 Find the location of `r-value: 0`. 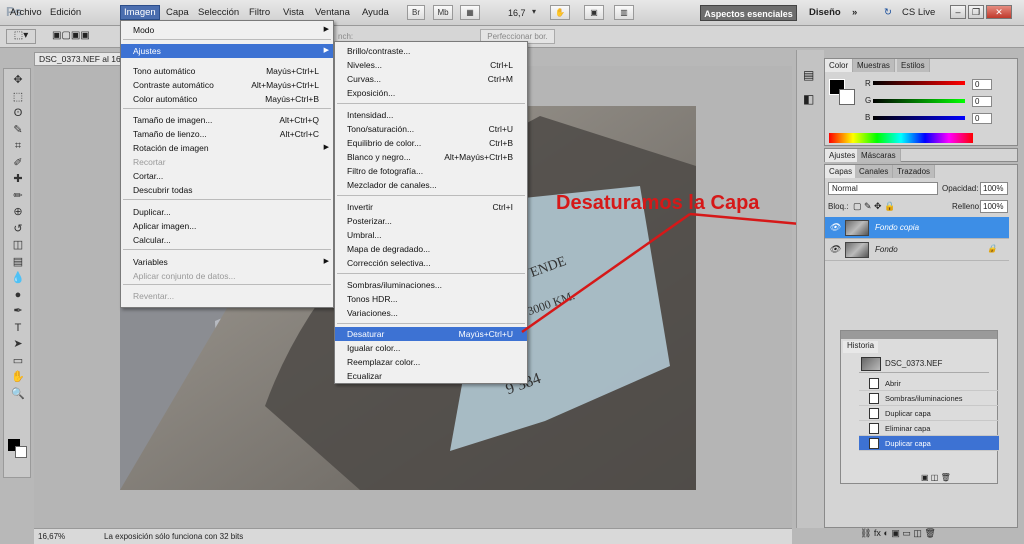

r-value: 0 is located at coordinates (982, 84).